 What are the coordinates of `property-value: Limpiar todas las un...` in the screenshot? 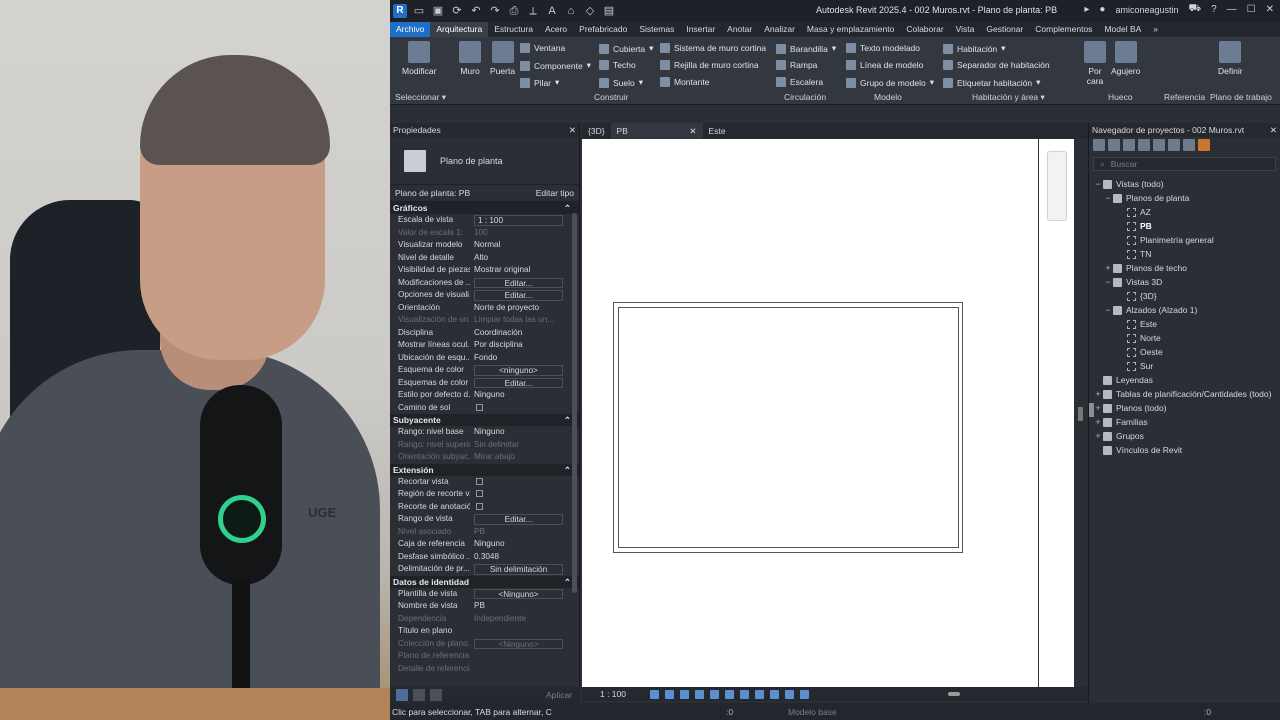 It's located at (524, 320).